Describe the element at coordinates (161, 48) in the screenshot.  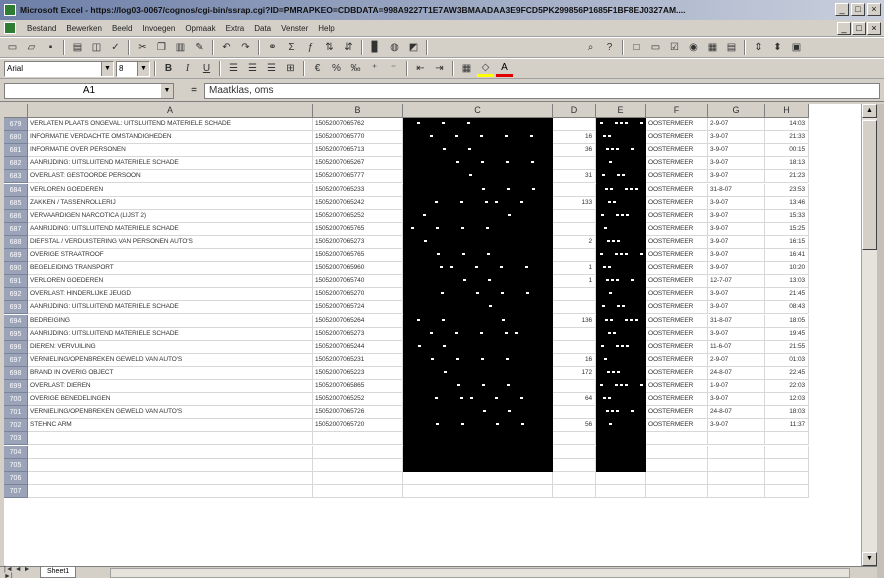
I see `copy-icon: ❐` at that location.